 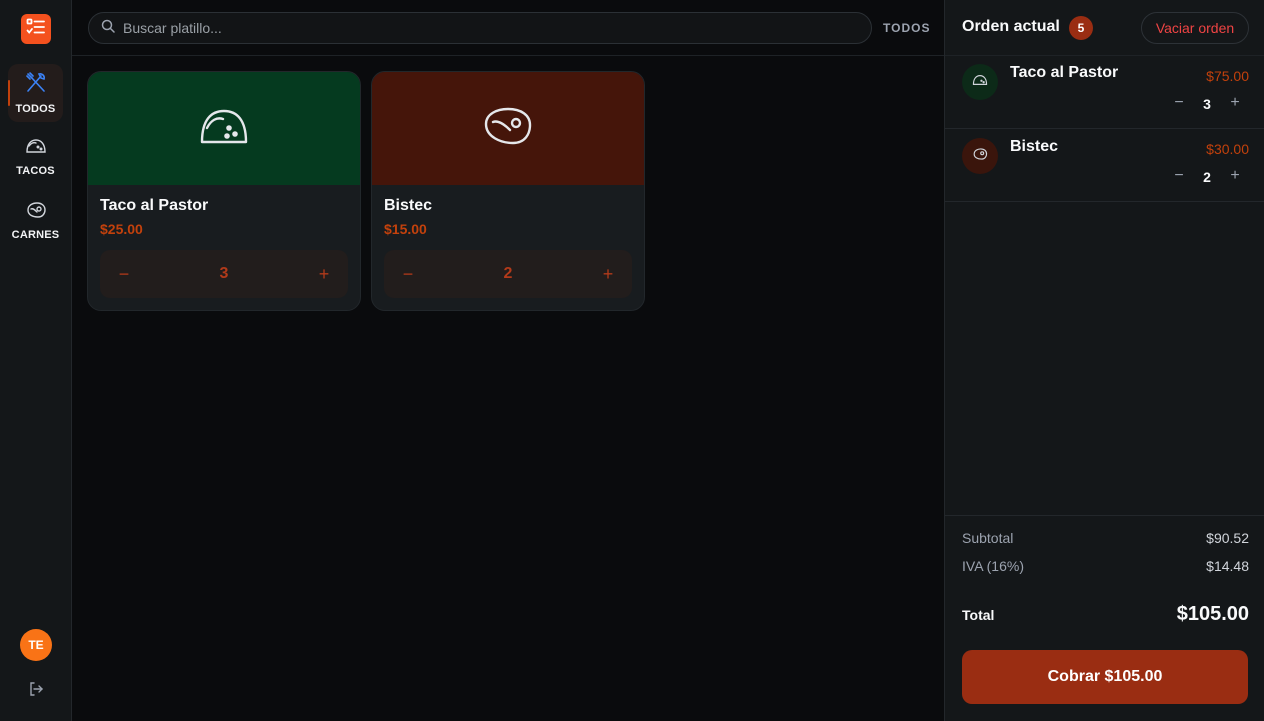 I want to click on product-name: Bistec, so click(x=408, y=205).